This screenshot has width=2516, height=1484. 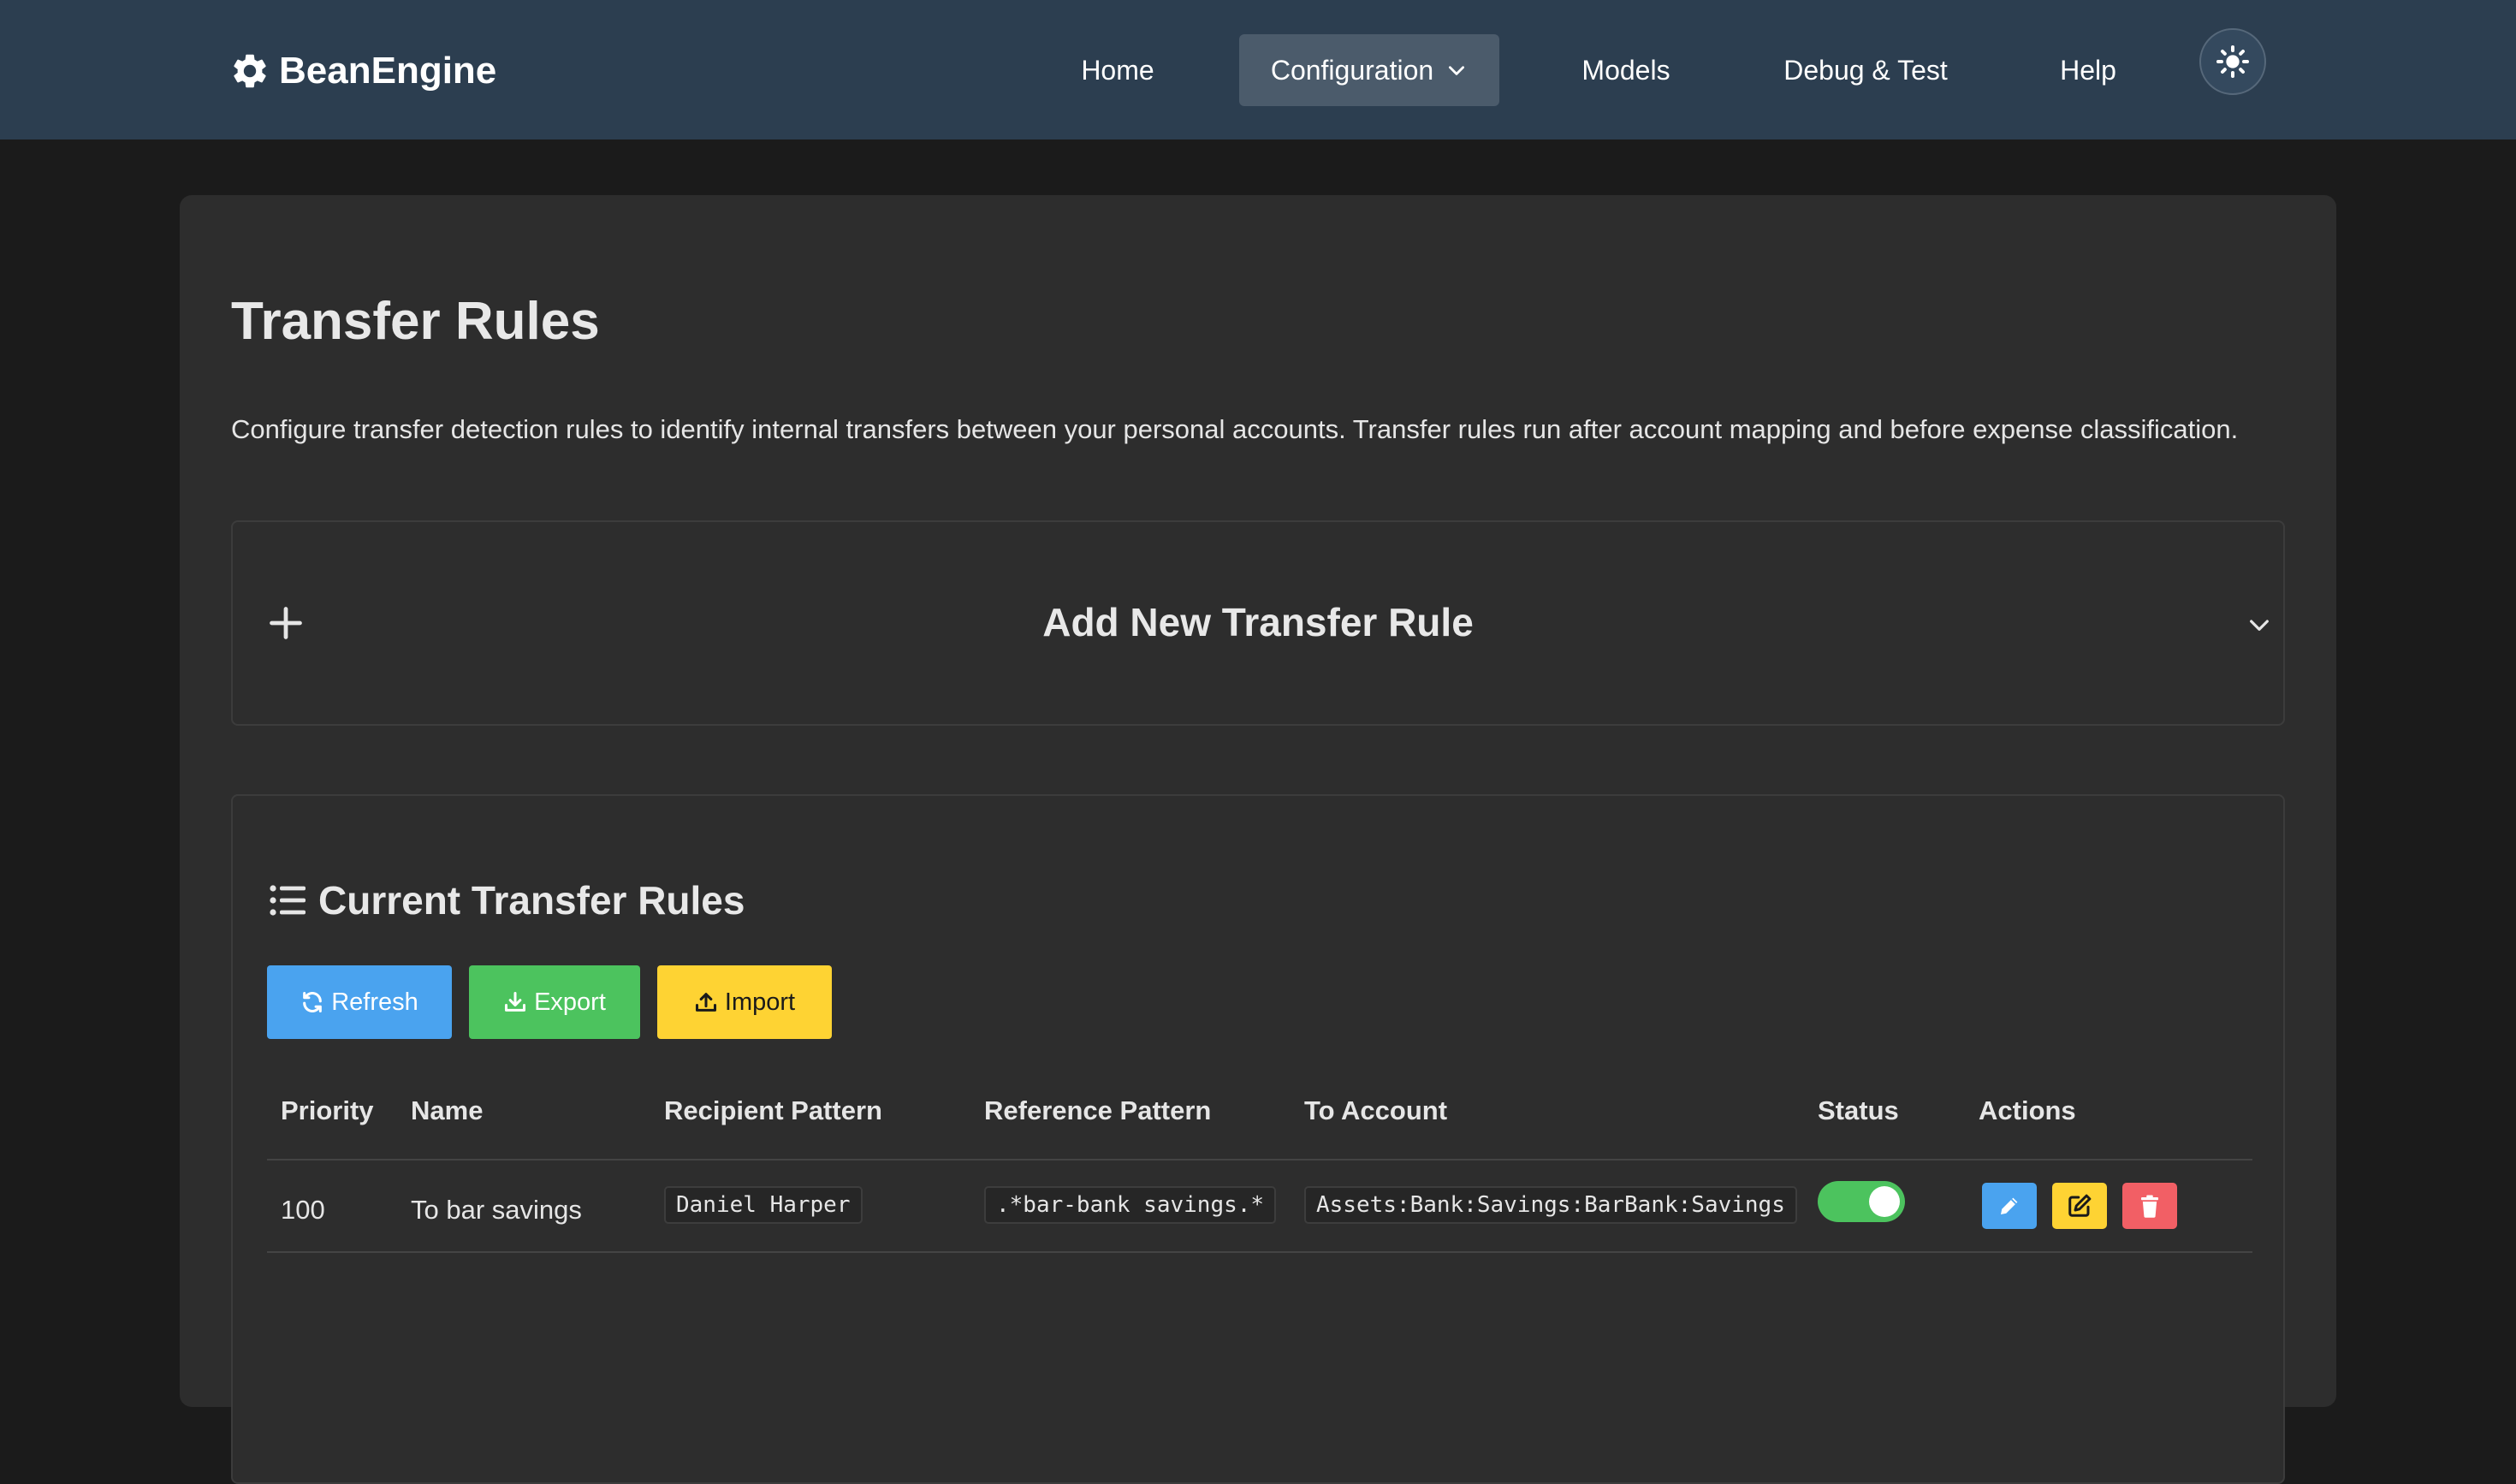 I want to click on nav-models-label: Models, so click(x=1625, y=70).